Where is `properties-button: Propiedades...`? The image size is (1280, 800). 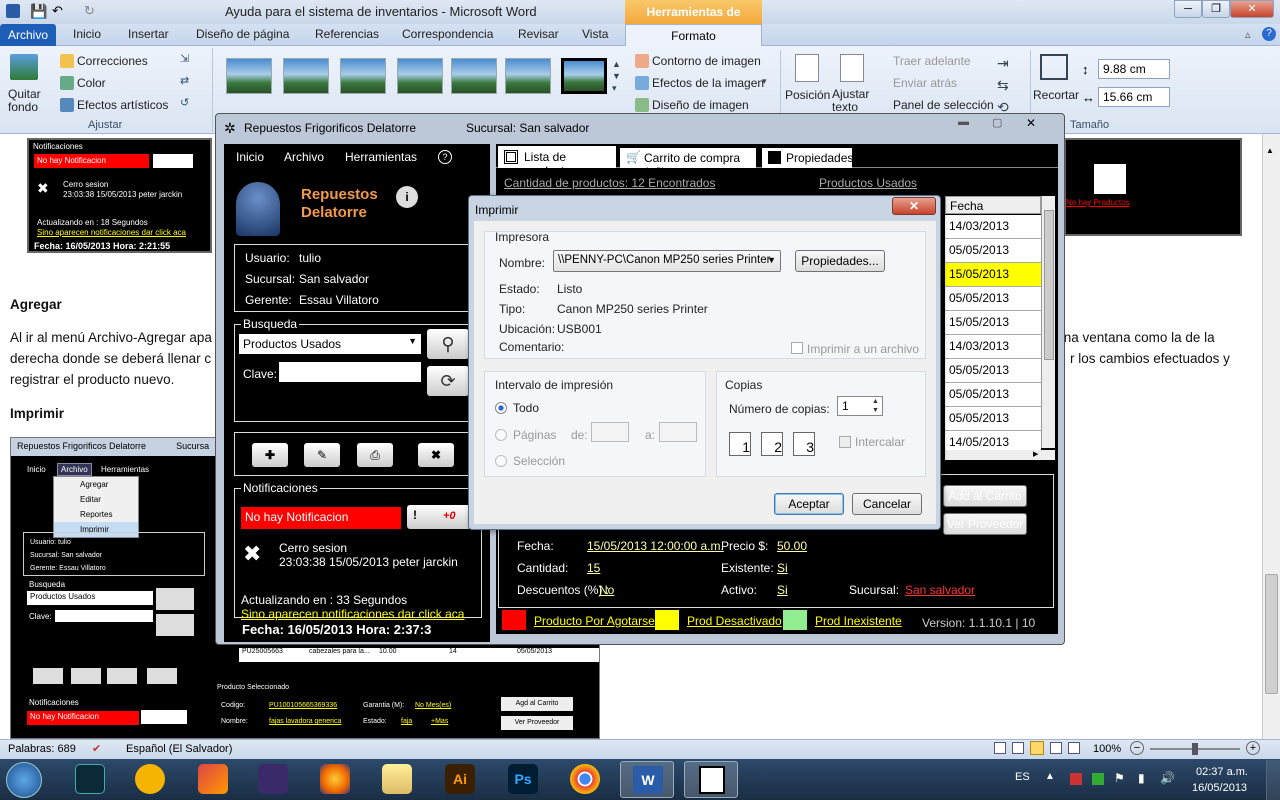 properties-button: Propiedades... is located at coordinates (840, 261).